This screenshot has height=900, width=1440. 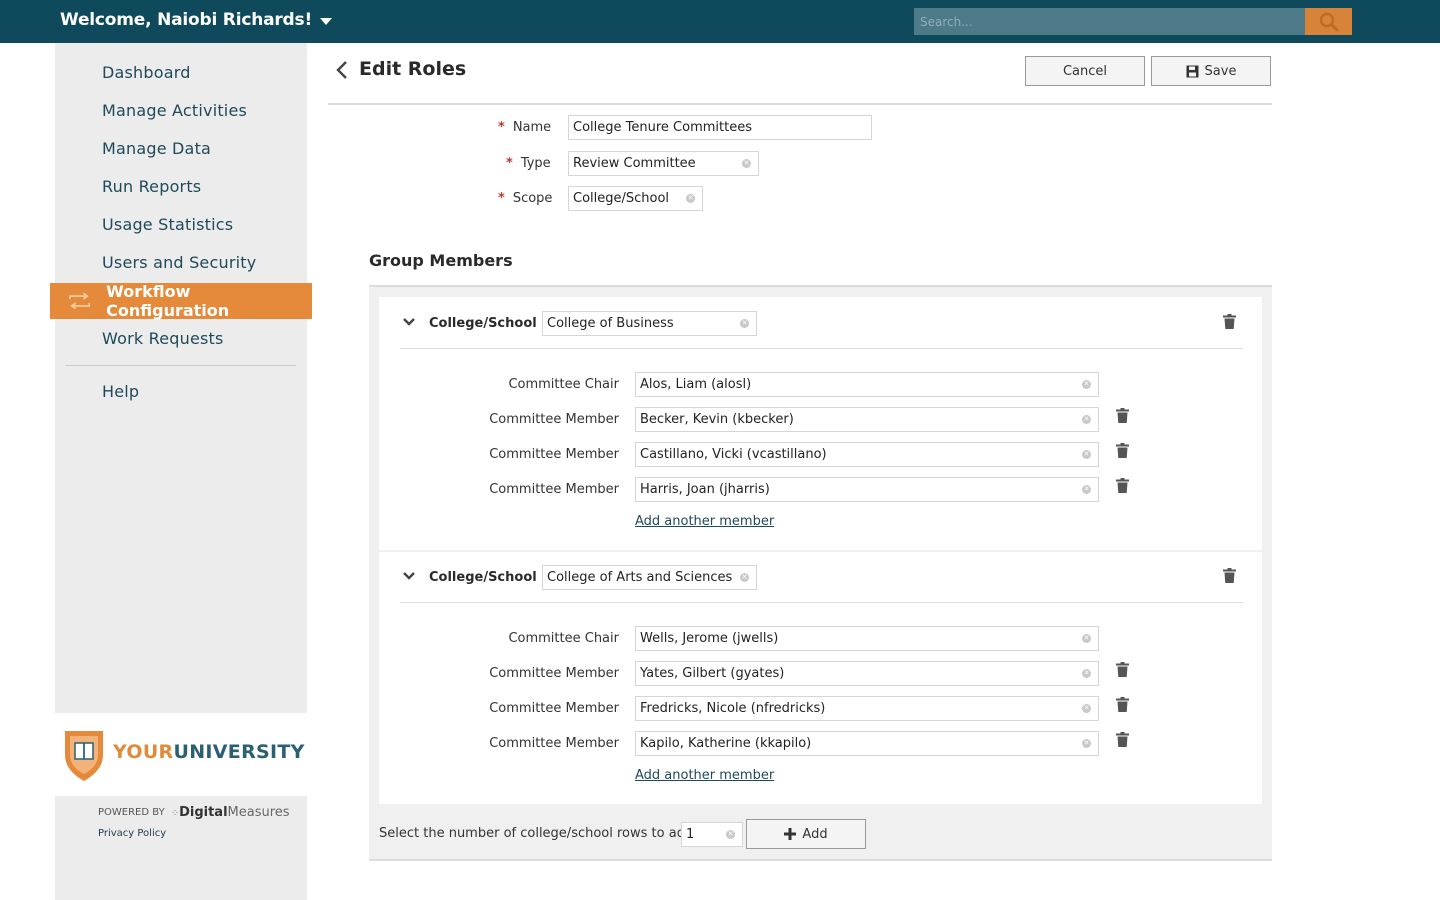 I want to click on user-menu: Welcome, Naiobi Richards!, so click(x=196, y=20).